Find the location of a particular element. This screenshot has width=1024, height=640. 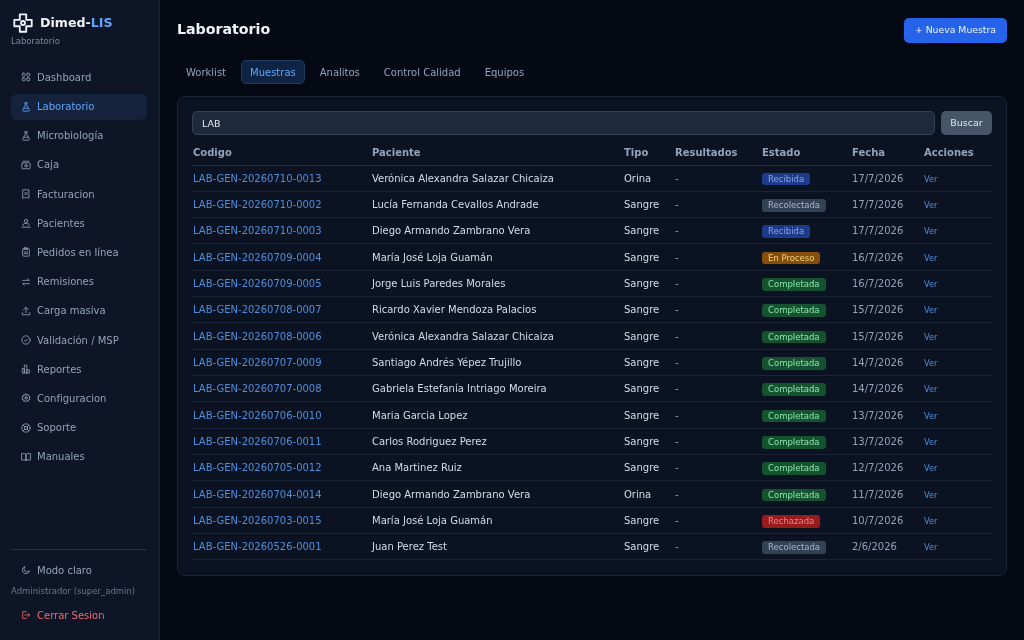

sample-code-link: LAB-GEN-20260704-0014 is located at coordinates (257, 494).